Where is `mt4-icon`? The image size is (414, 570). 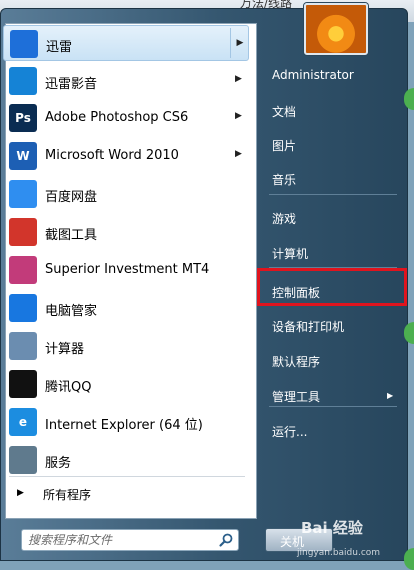 mt4-icon is located at coordinates (23, 270).